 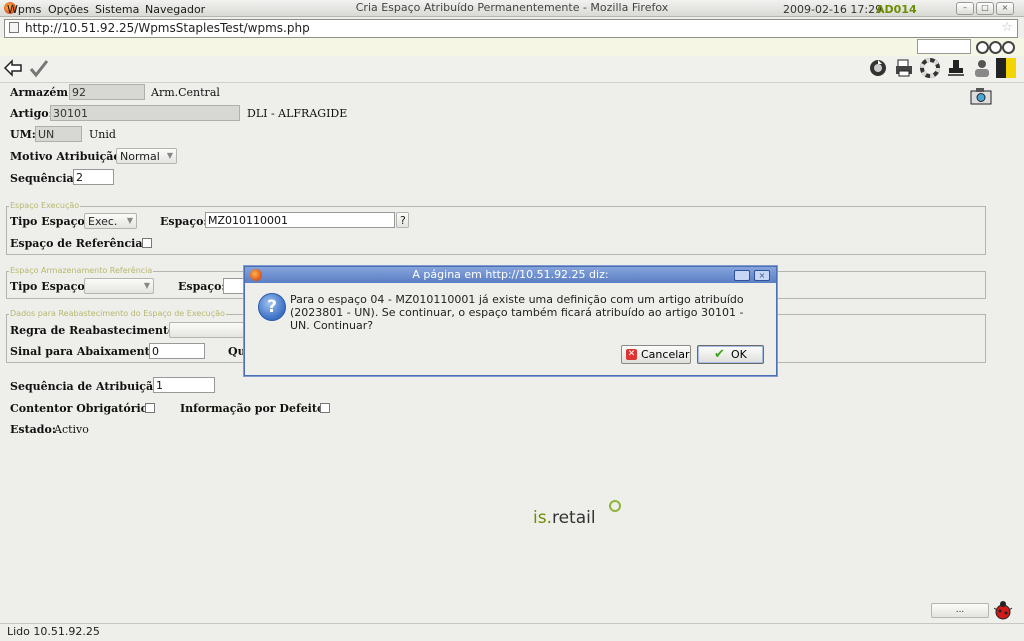 I want to click on artigo-field: 30101, so click(x=145, y=113).